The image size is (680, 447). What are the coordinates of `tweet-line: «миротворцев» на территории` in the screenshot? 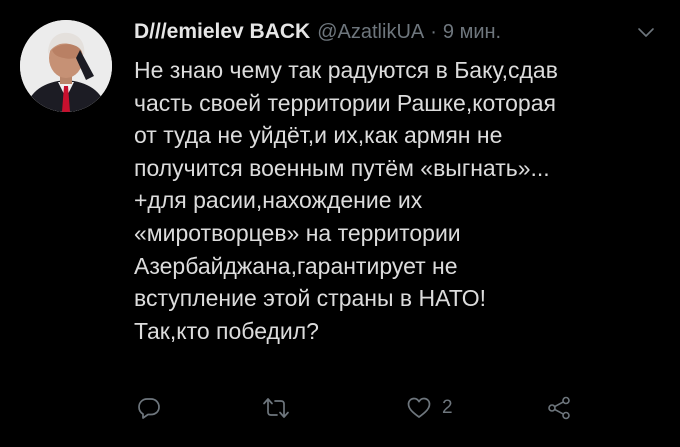 It's located at (297, 232).